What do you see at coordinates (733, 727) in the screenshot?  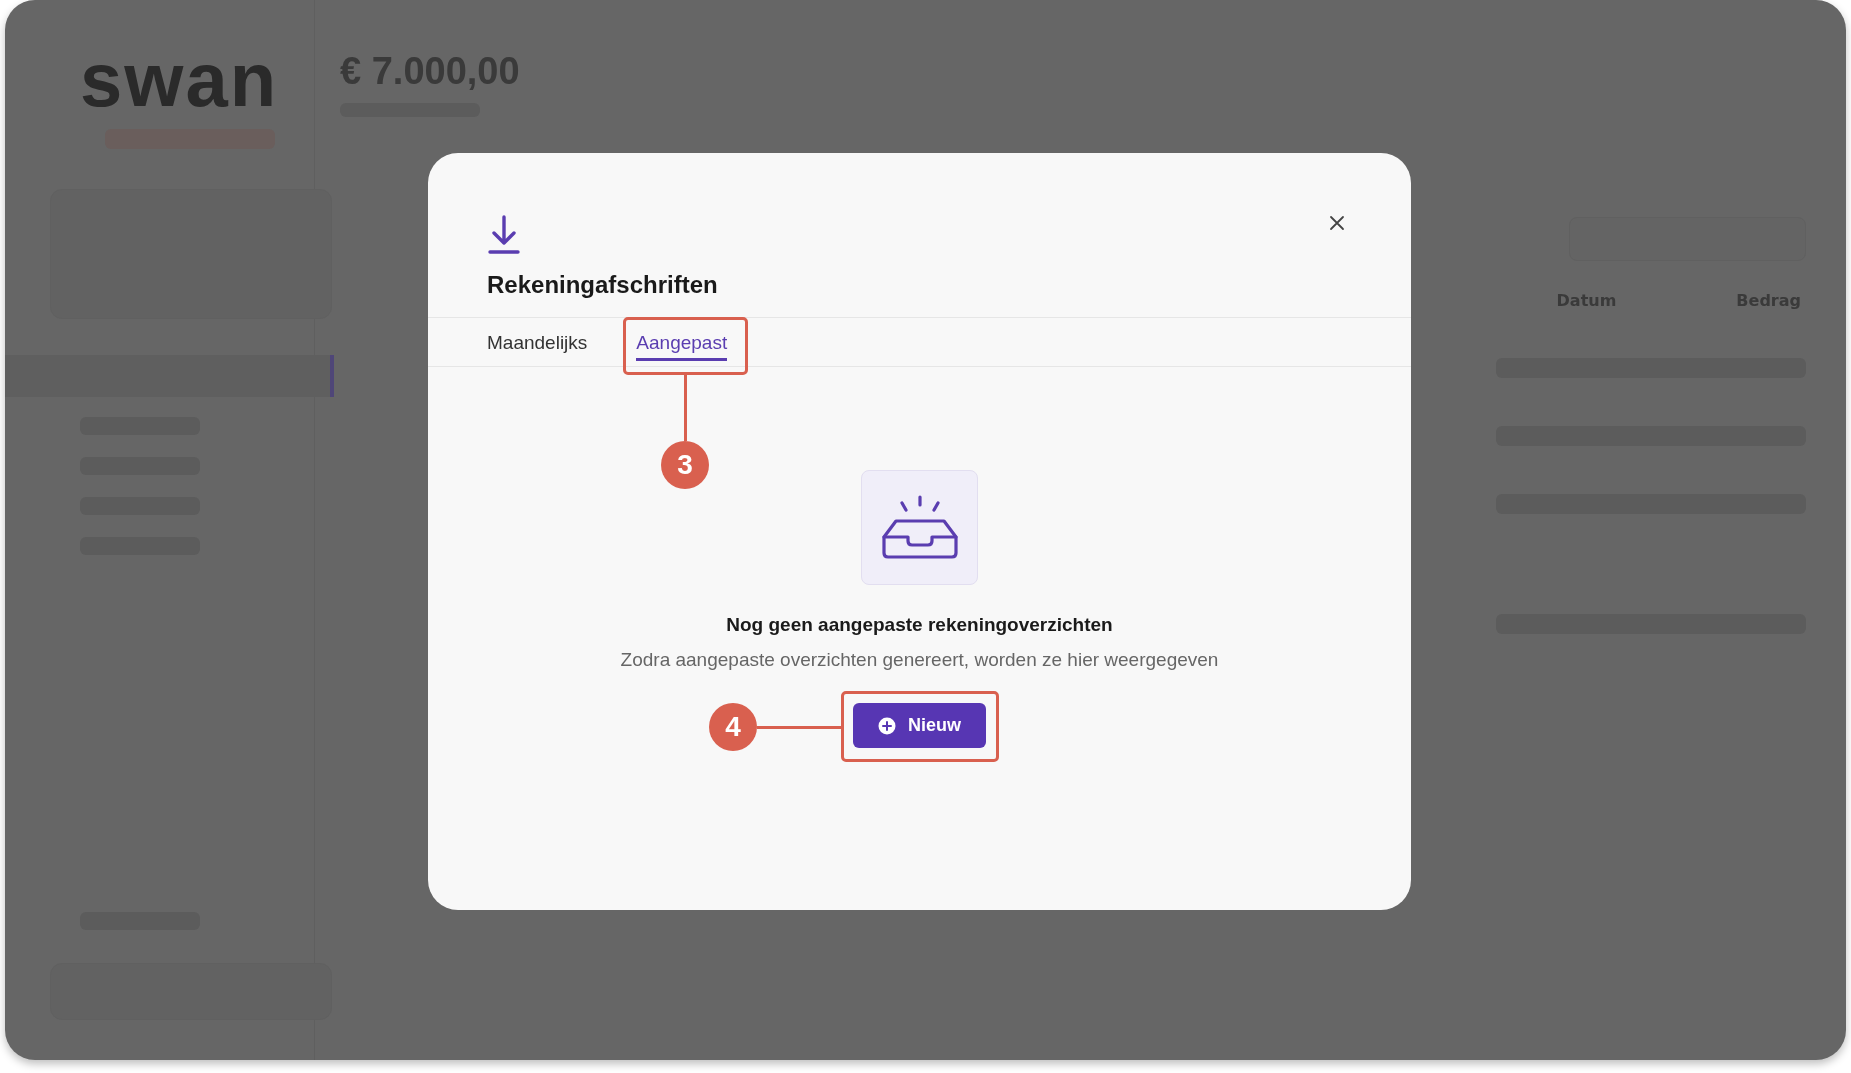 I see `step-number: 4` at bounding box center [733, 727].